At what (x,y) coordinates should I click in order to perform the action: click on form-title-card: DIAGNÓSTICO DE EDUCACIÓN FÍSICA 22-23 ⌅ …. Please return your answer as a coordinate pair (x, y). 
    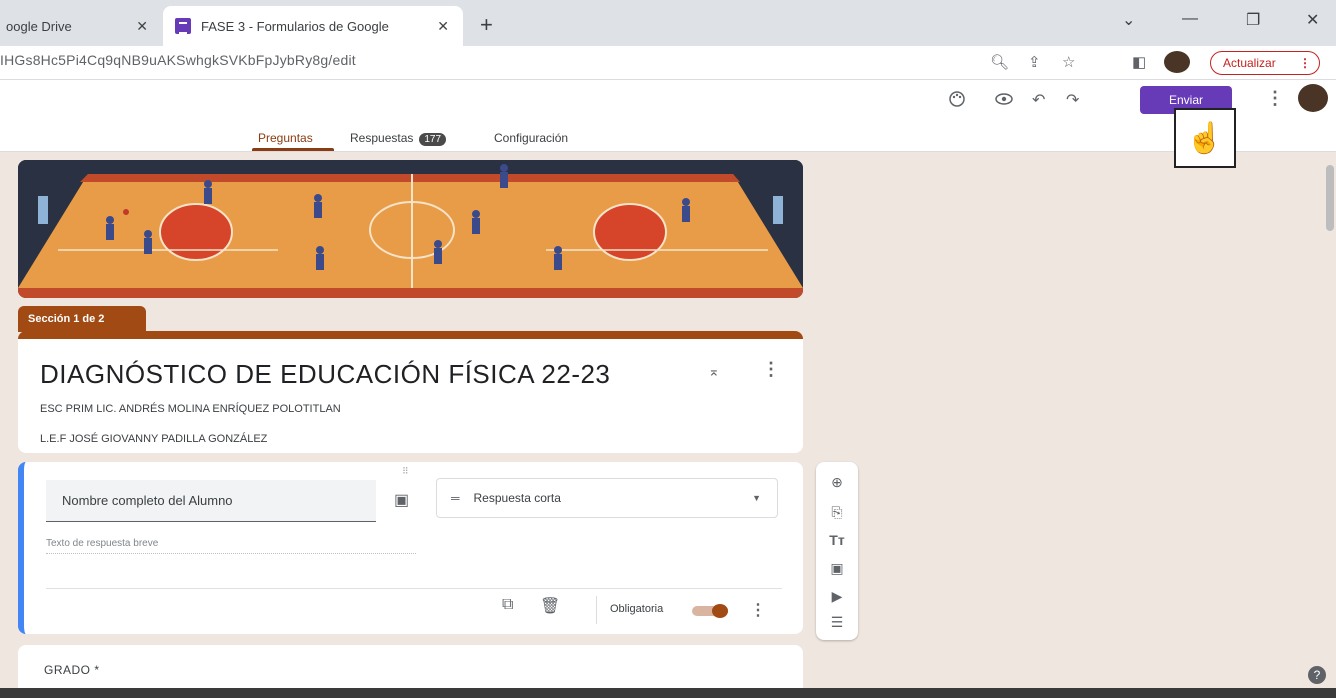
    Looking at the image, I should click on (410, 392).